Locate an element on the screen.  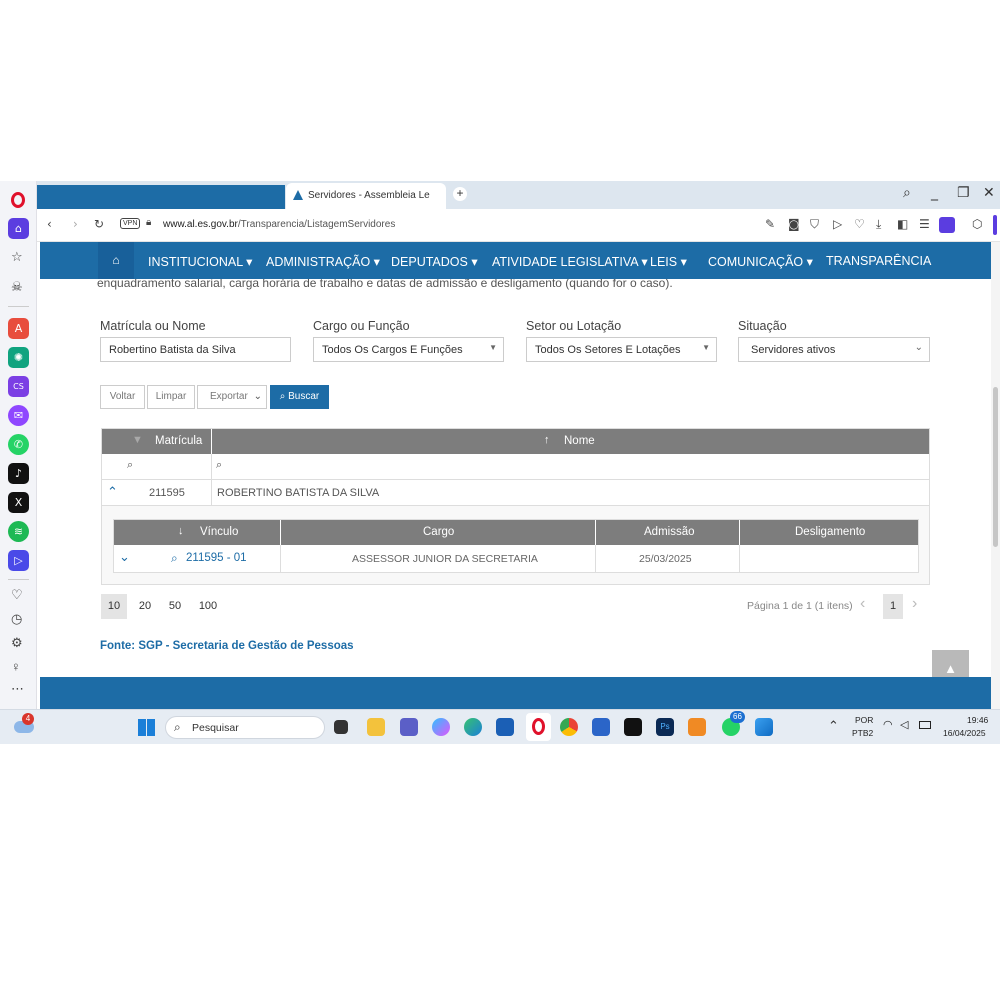
buscar-button: ⌕ Buscar is located at coordinates (299, 397).